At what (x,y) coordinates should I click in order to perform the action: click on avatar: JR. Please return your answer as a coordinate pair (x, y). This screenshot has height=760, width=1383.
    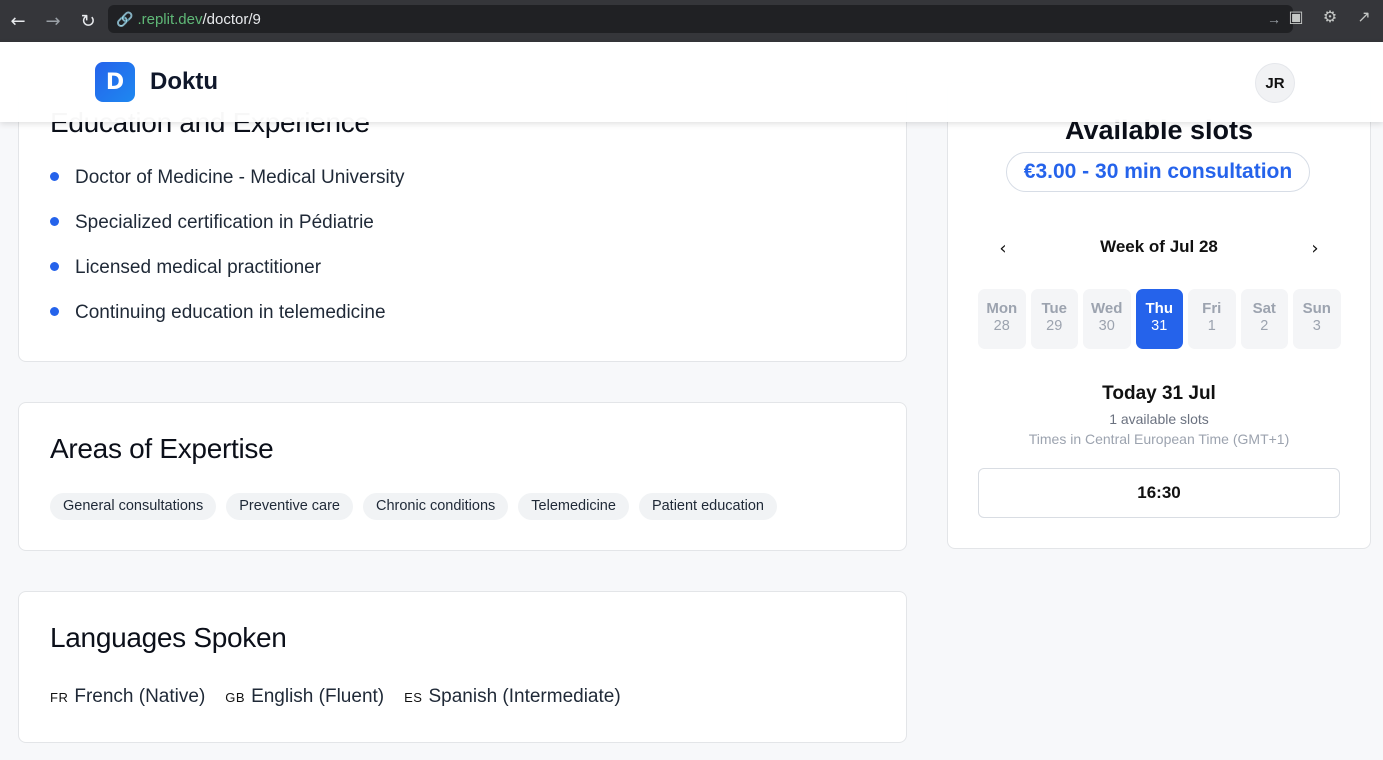
    Looking at the image, I should click on (1275, 83).